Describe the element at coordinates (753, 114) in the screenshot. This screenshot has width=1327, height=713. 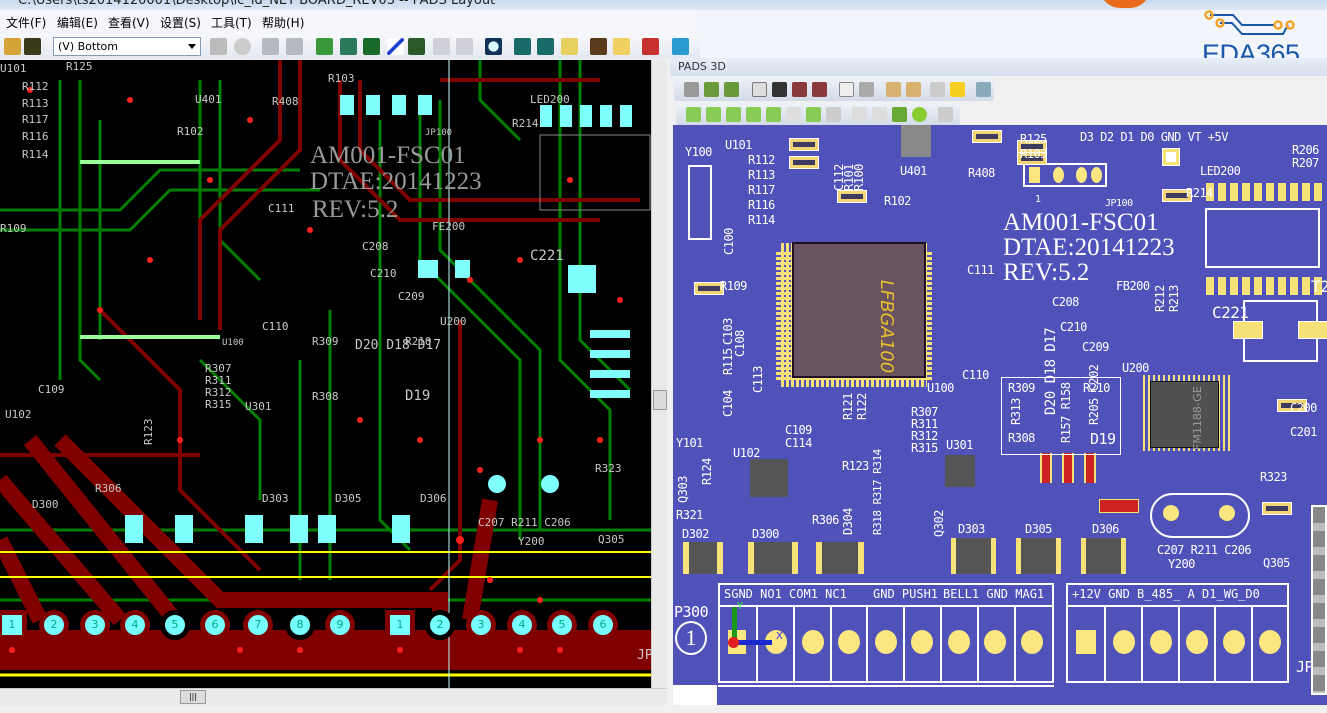
I see `view-left-icon` at that location.